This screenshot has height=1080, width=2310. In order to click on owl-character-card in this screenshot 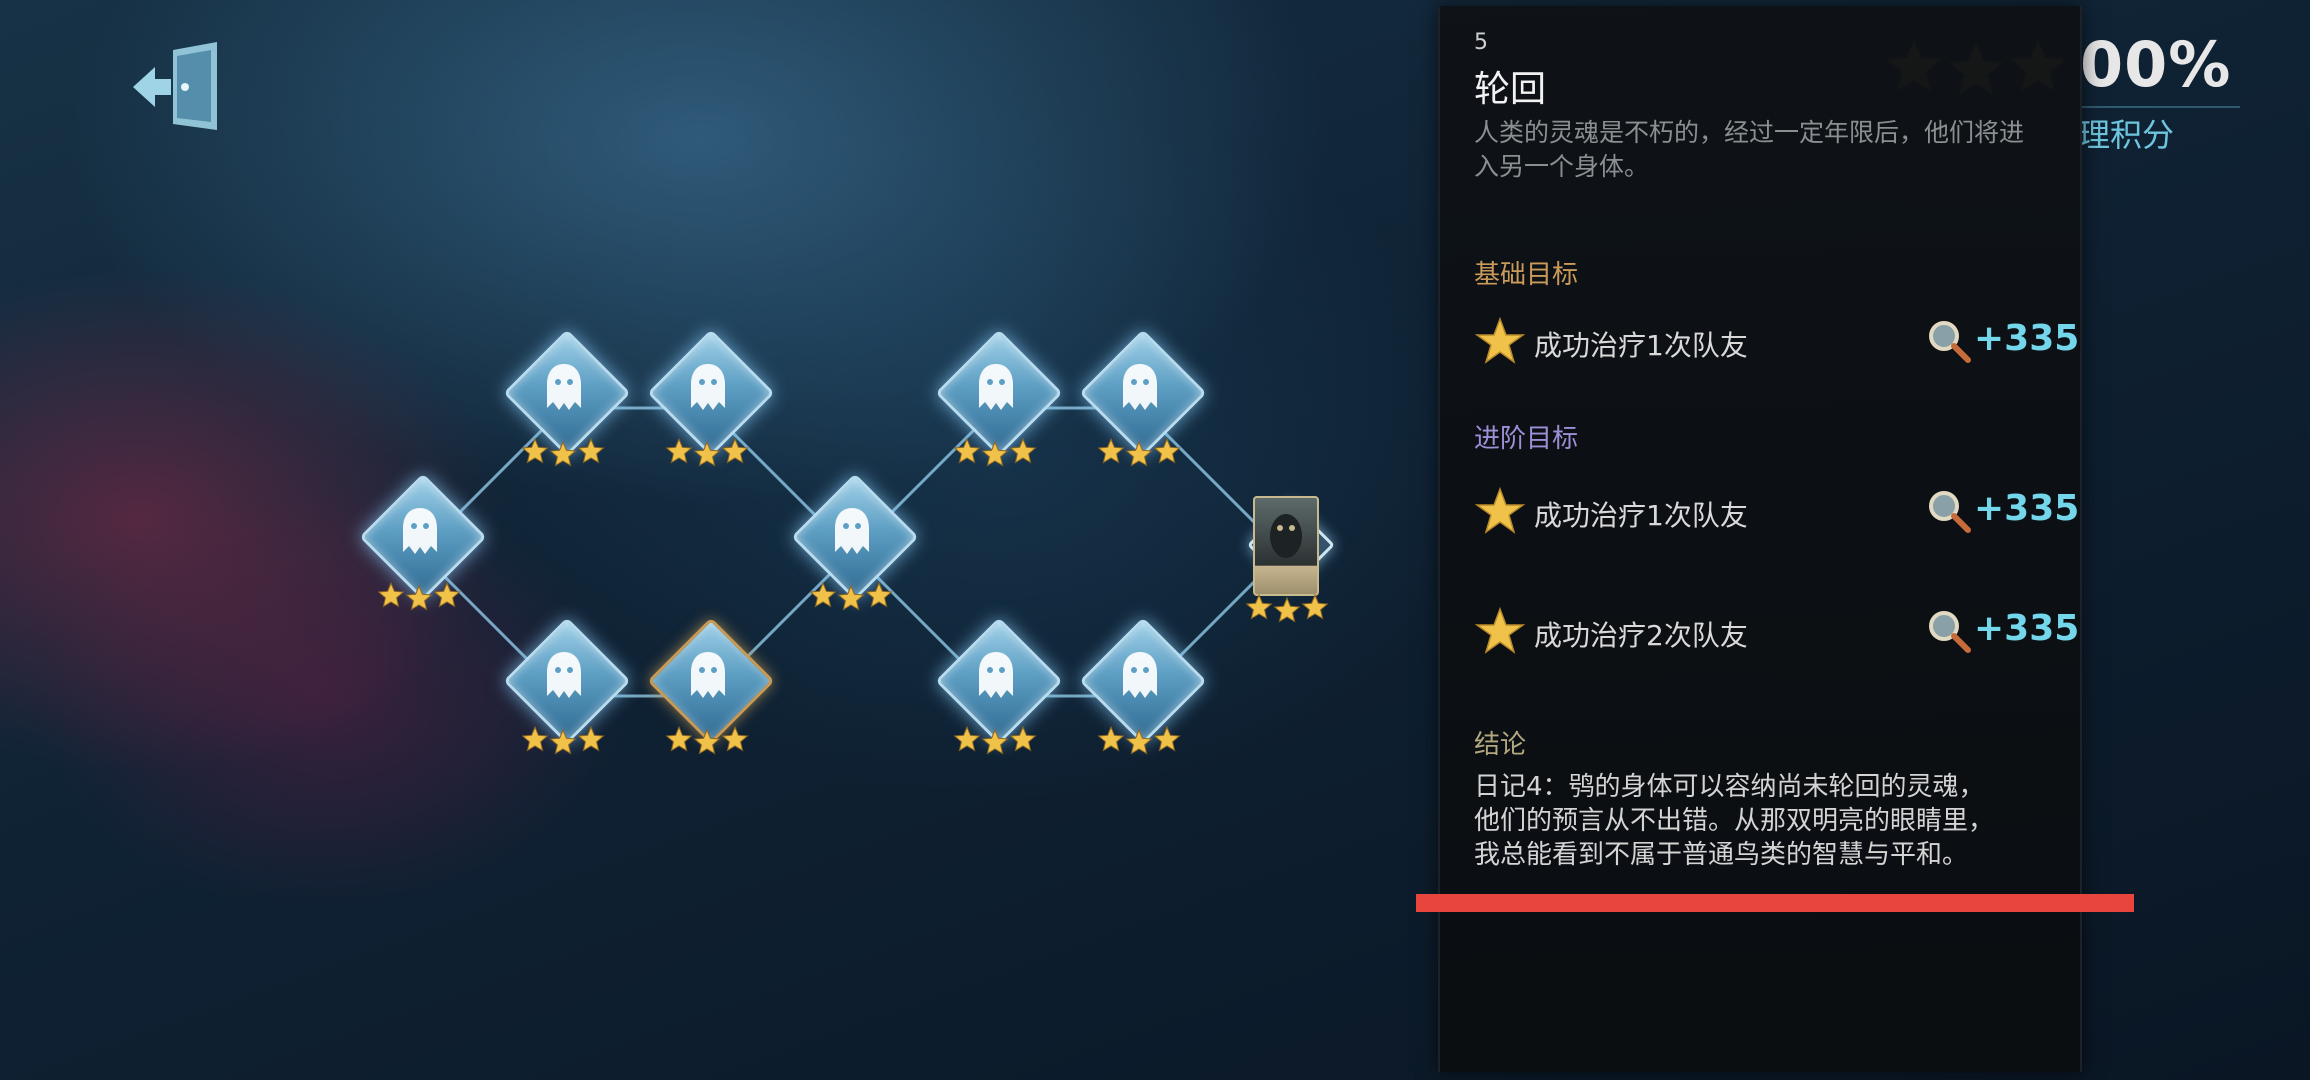, I will do `click(1286, 546)`.